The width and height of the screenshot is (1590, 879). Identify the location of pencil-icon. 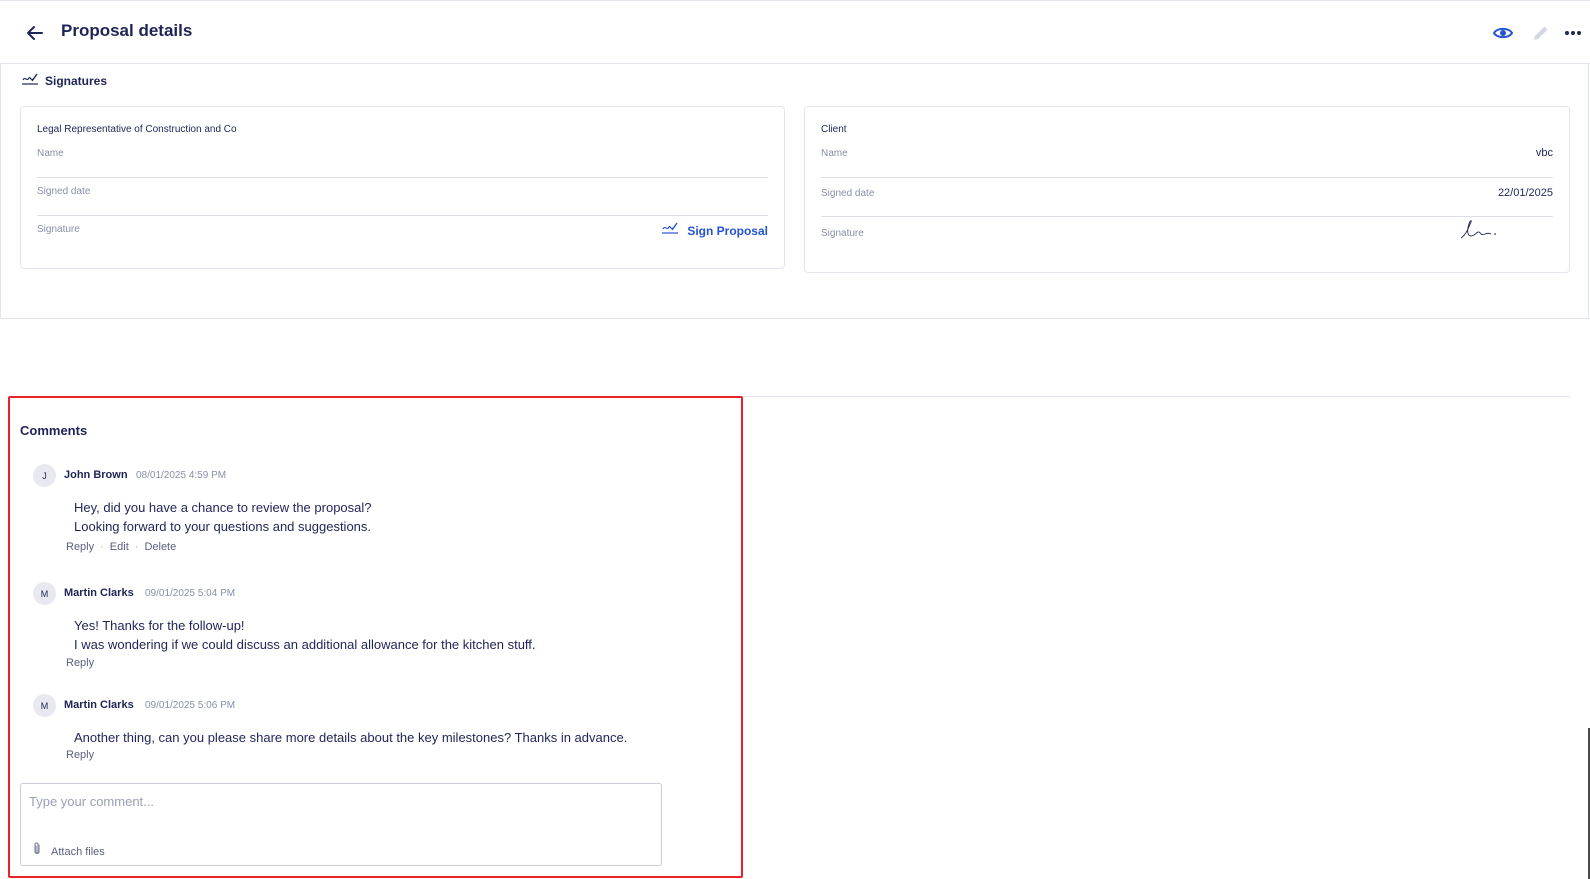
(1541, 33).